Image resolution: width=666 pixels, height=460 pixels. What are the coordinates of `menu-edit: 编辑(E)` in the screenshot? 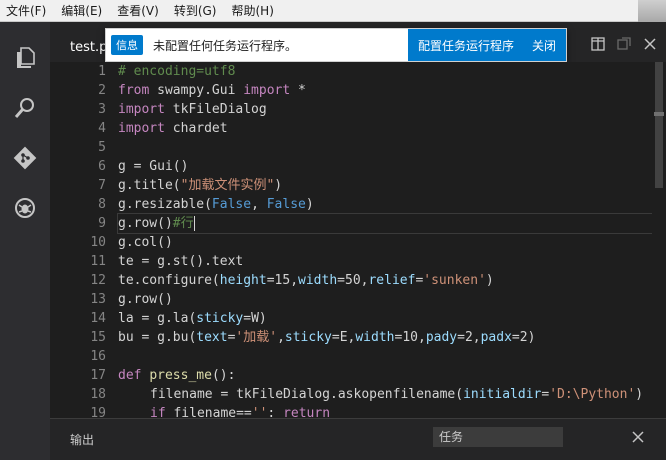 It's located at (81, 11).